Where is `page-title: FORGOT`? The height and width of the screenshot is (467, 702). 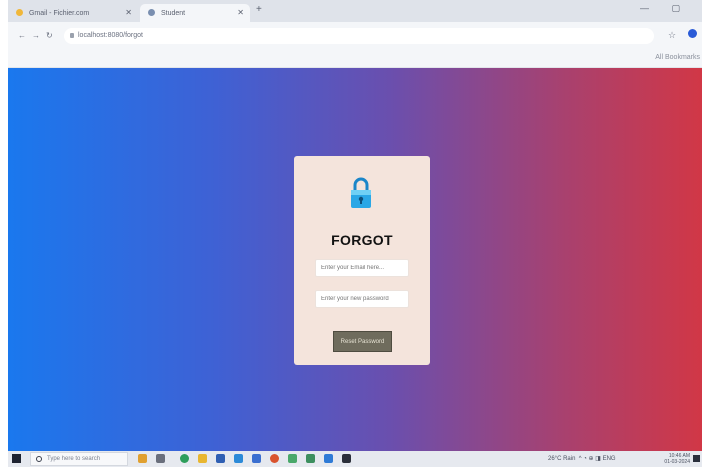 page-title: FORGOT is located at coordinates (362, 240).